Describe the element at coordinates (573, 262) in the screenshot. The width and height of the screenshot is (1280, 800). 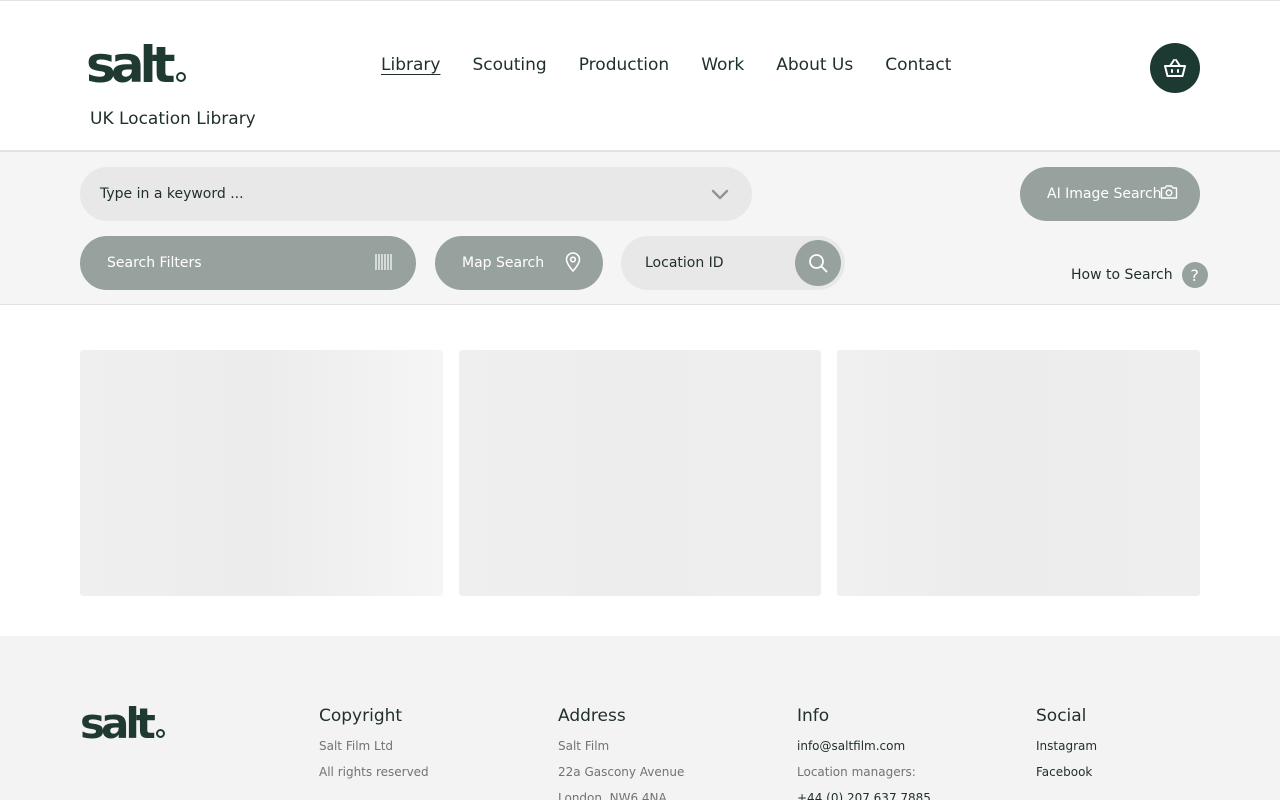
I see `map-pin-icon` at that location.